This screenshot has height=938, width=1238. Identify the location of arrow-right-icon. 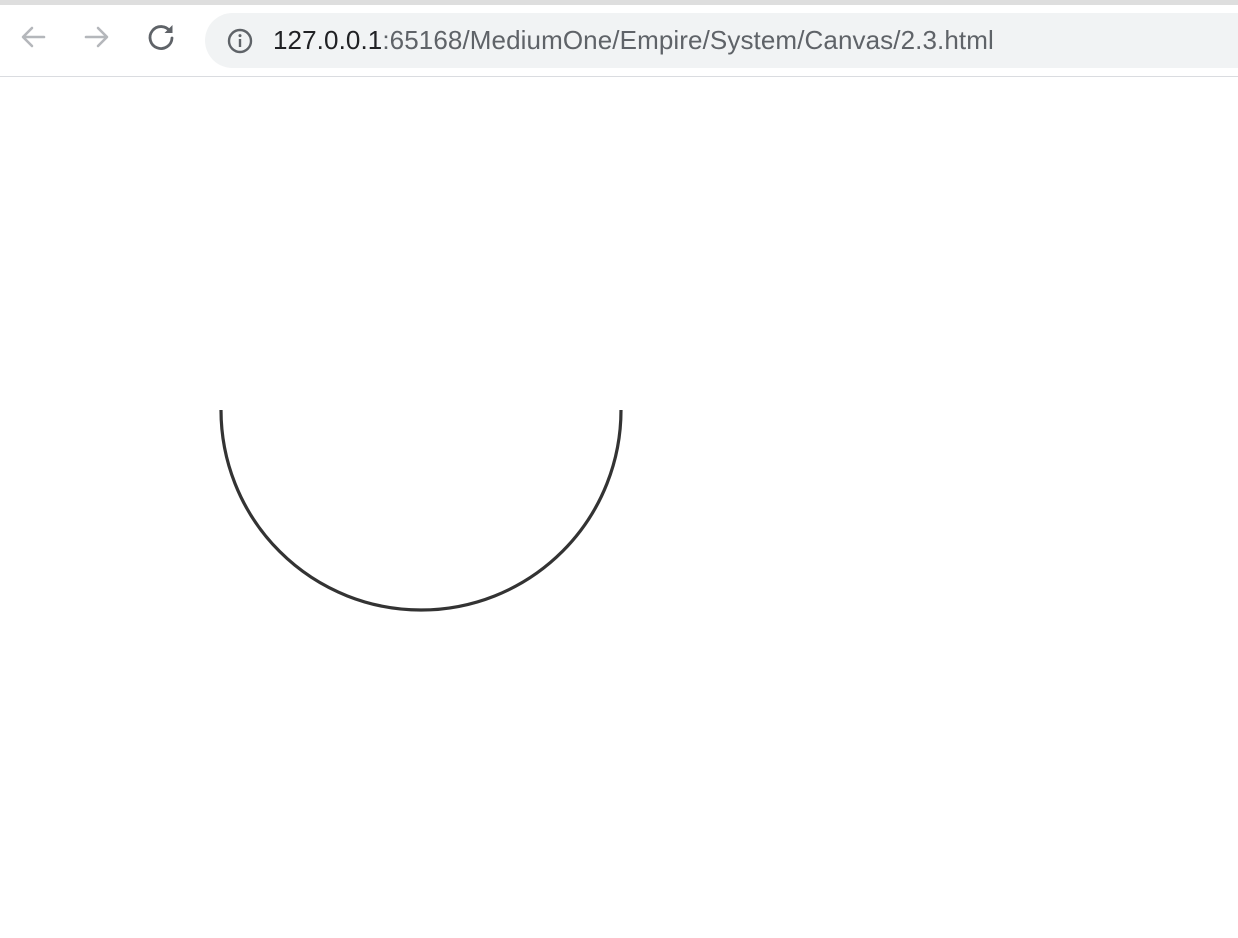
(96, 37).